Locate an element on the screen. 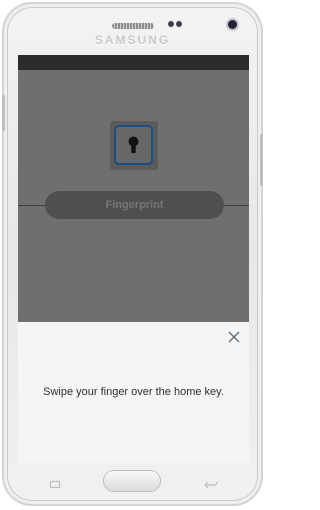 Image resolution: width=320 pixels, height=510 pixels. light-sensor is located at coordinates (179, 24).